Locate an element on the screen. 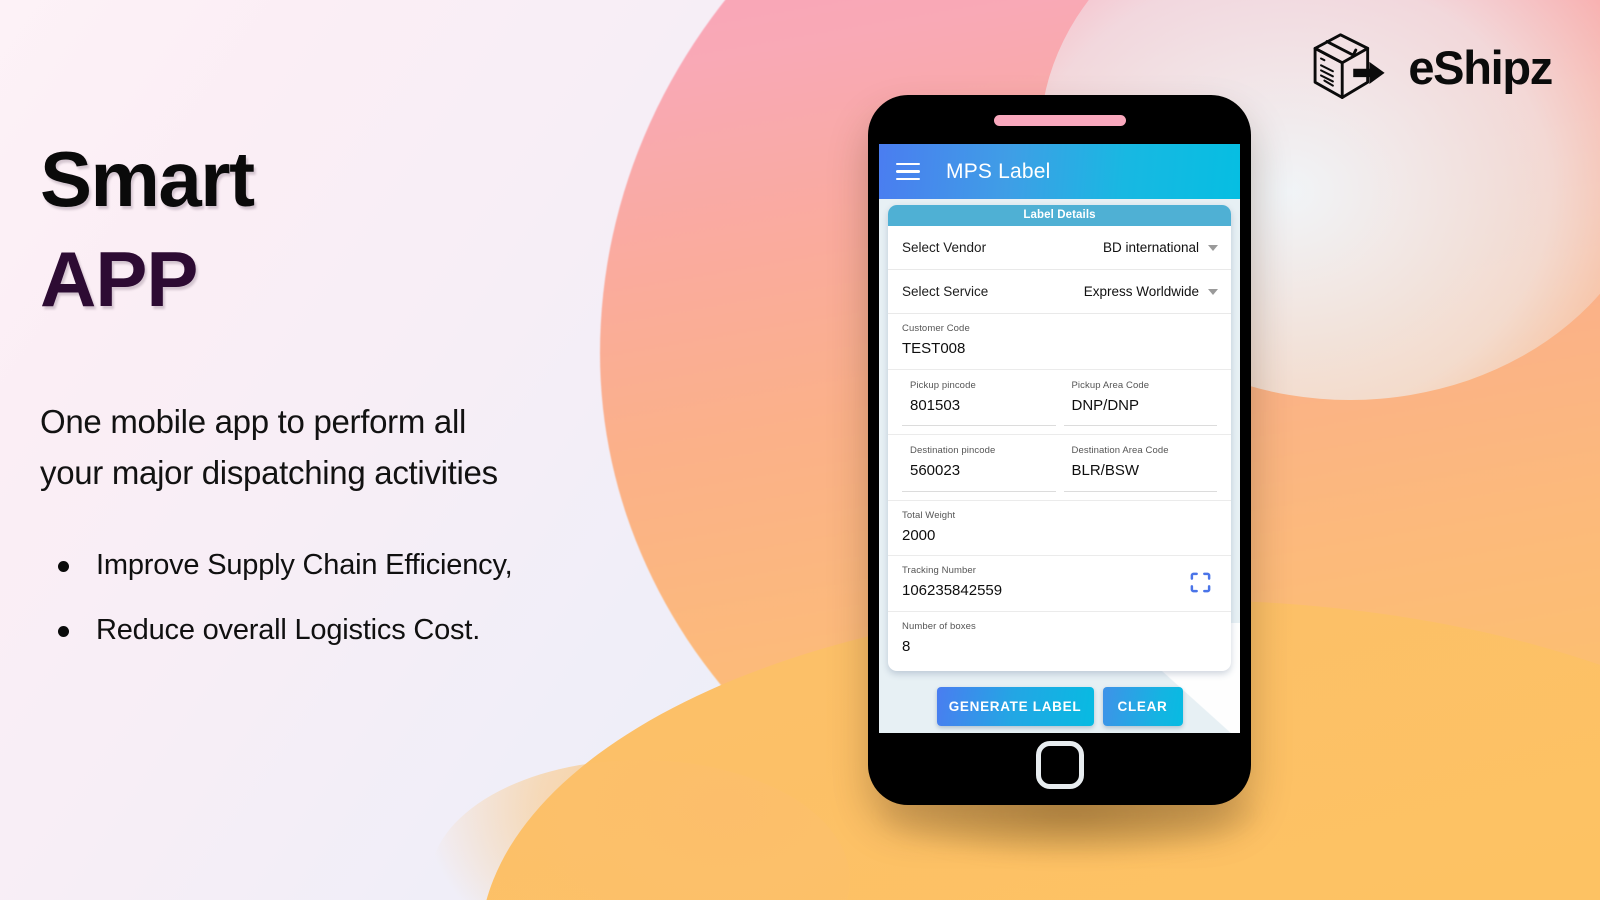 The height and width of the screenshot is (900, 1600). tracking-number-text: Tracking Number 106235842559 is located at coordinates (952, 583).